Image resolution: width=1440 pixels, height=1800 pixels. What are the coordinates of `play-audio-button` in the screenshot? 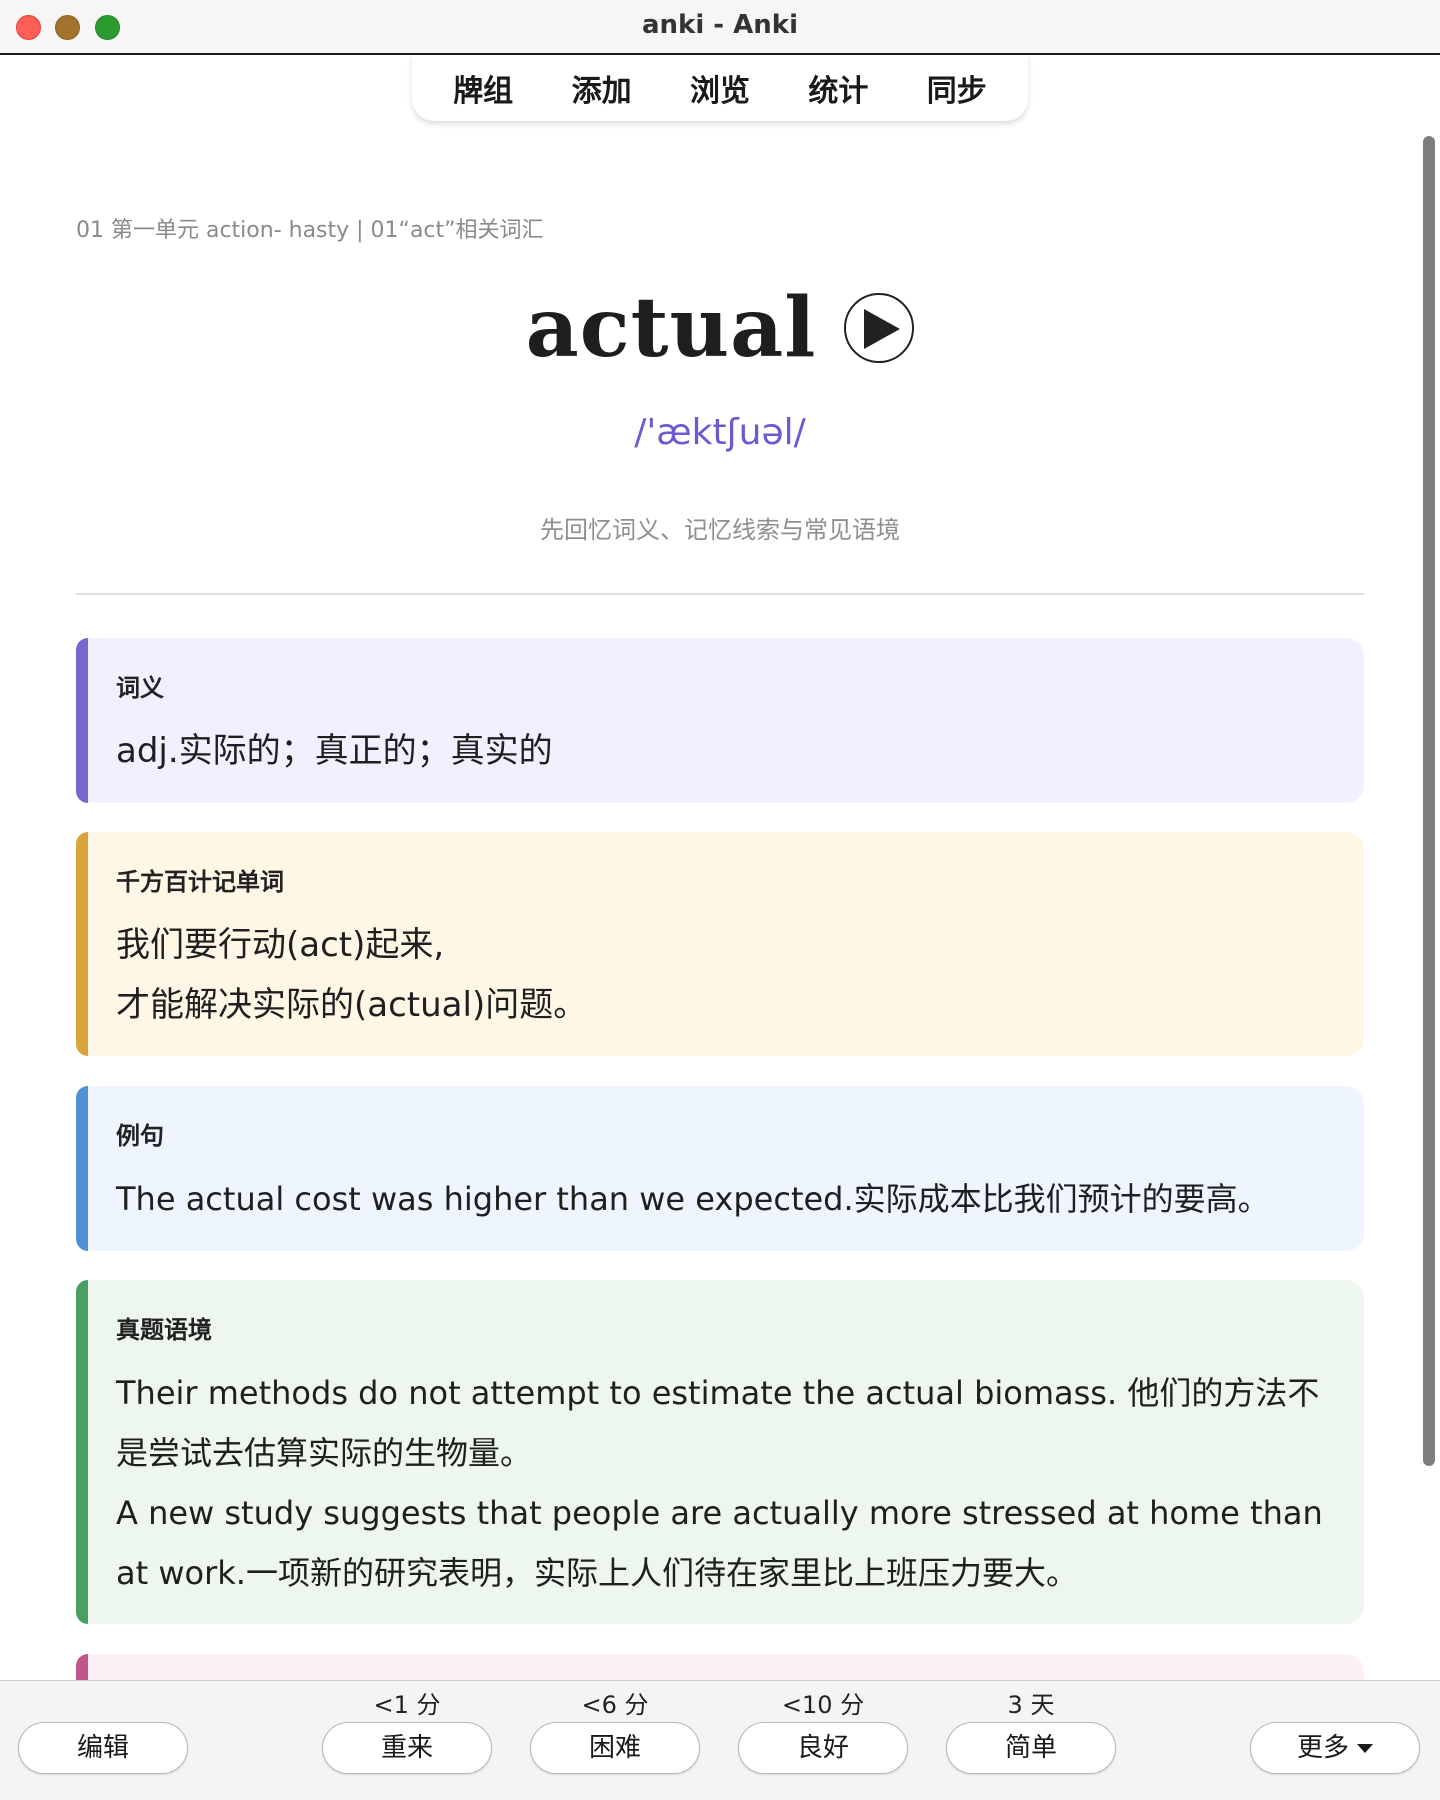 It's located at (879, 328).